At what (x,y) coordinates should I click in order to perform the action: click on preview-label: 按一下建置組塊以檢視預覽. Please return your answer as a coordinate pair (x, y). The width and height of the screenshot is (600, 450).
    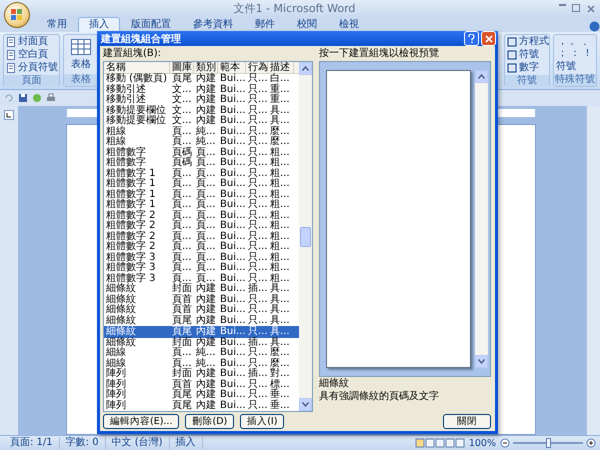
    Looking at the image, I should click on (379, 54).